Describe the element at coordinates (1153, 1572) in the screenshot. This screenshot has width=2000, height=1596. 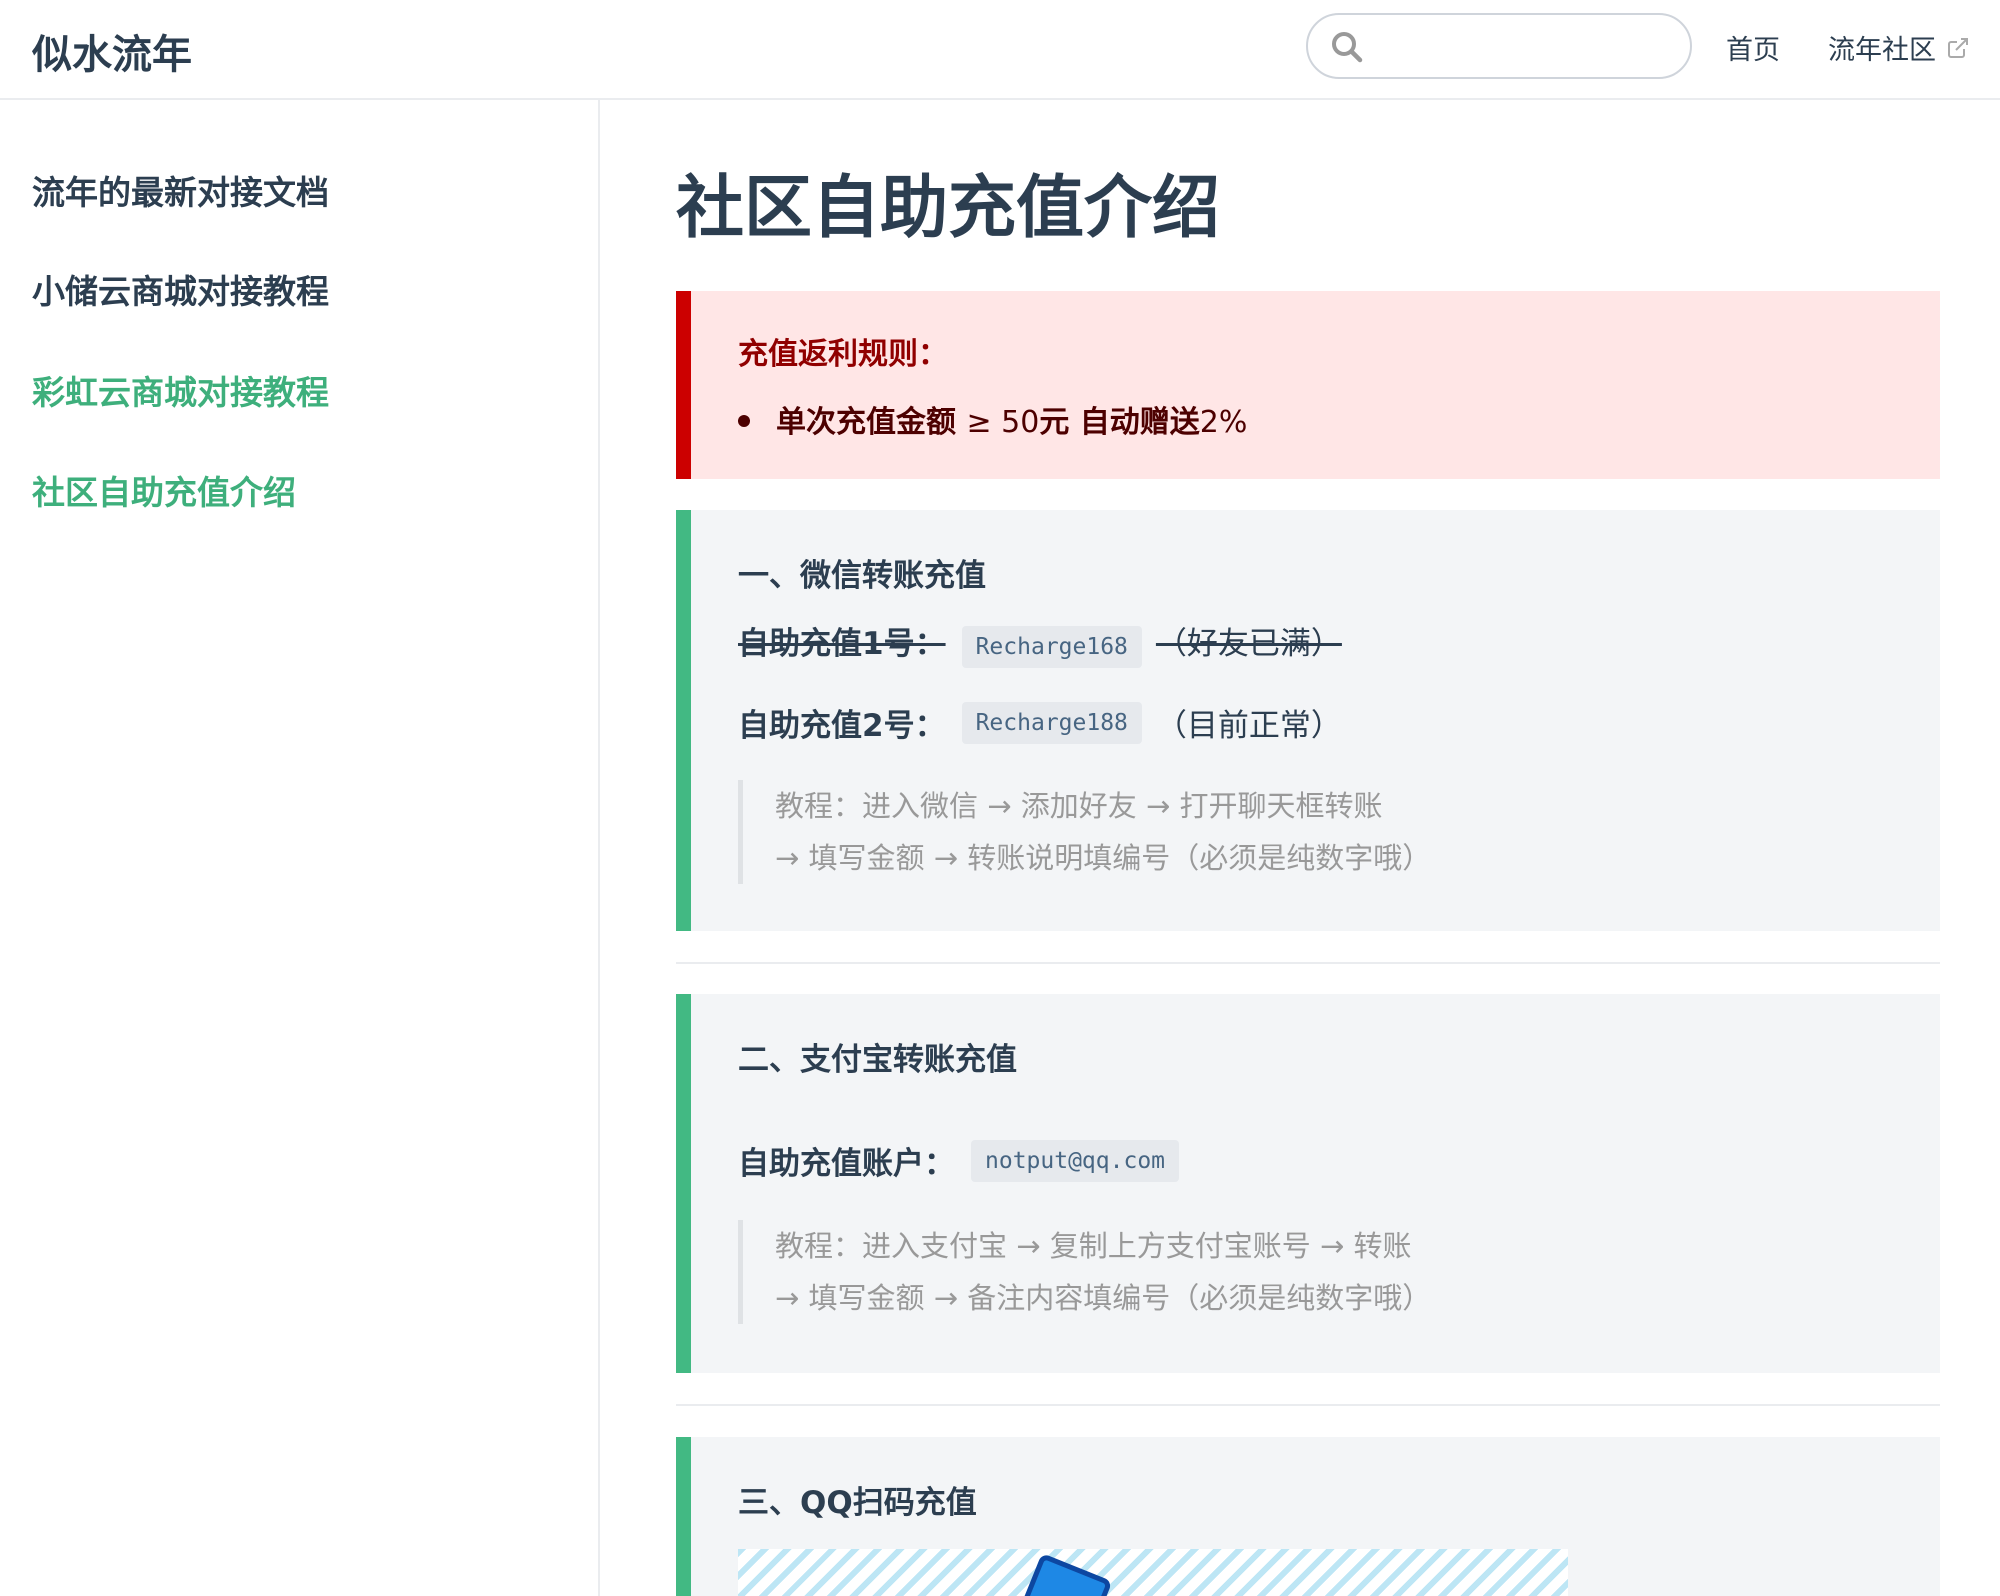
I see `qq-qr-code-image` at that location.